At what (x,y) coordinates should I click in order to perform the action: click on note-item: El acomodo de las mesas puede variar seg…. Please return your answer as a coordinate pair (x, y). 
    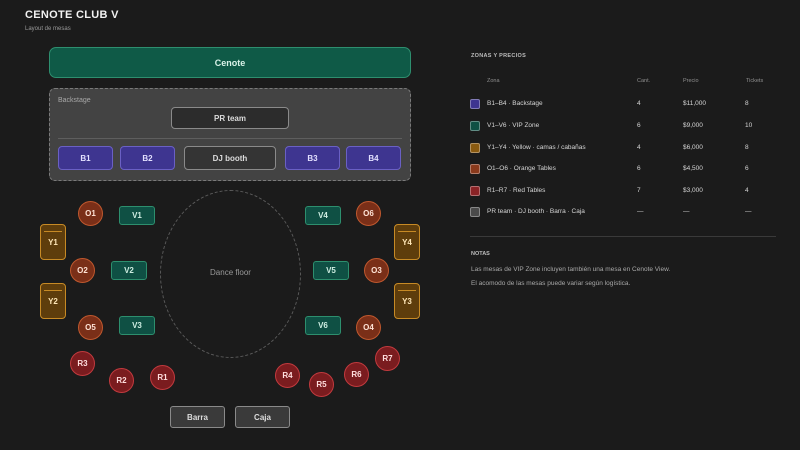
    Looking at the image, I should click on (551, 283).